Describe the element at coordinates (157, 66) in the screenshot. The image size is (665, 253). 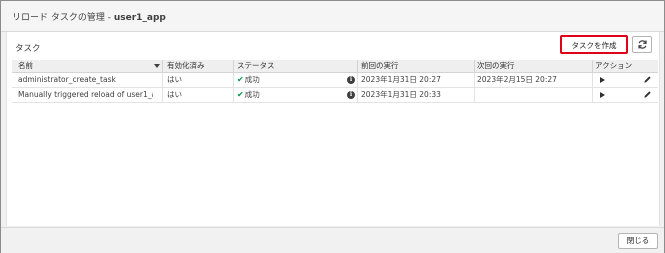
I see `sort-caret-icon` at that location.